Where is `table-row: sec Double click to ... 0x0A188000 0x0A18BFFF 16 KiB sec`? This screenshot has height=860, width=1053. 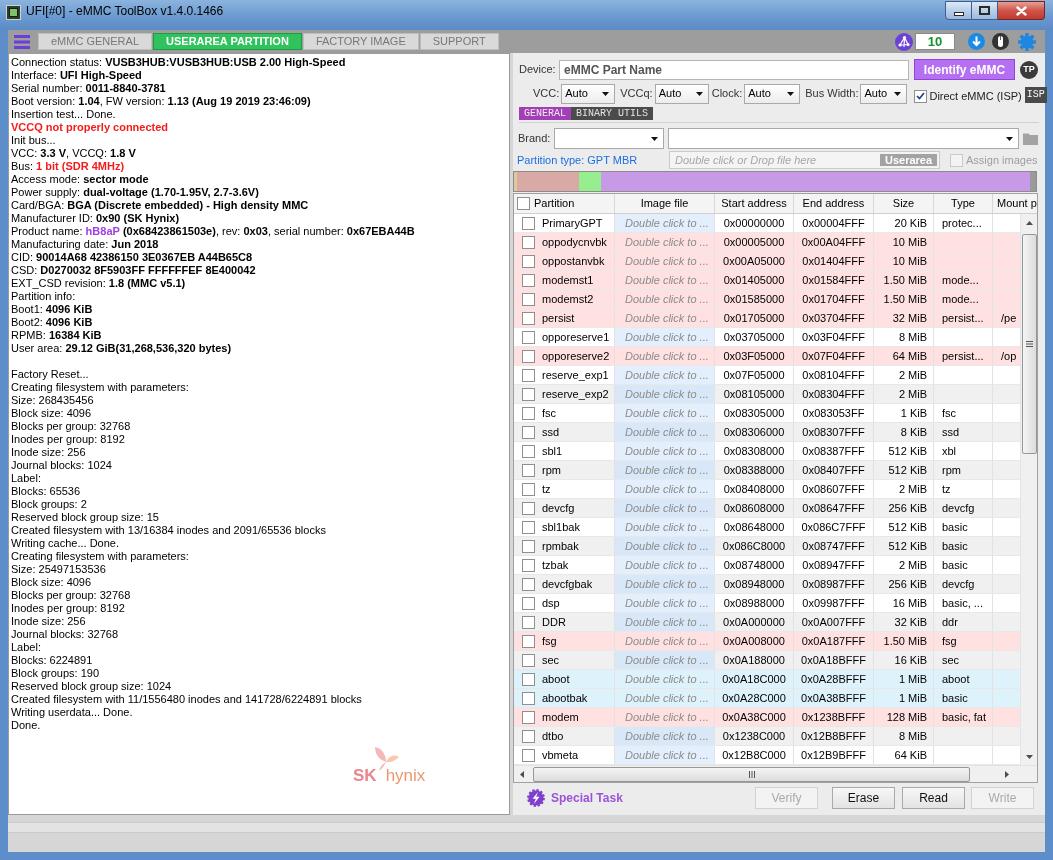 table-row: sec Double click to ... 0x0A188000 0x0A18BFFF 16 KiB sec is located at coordinates (767, 660).